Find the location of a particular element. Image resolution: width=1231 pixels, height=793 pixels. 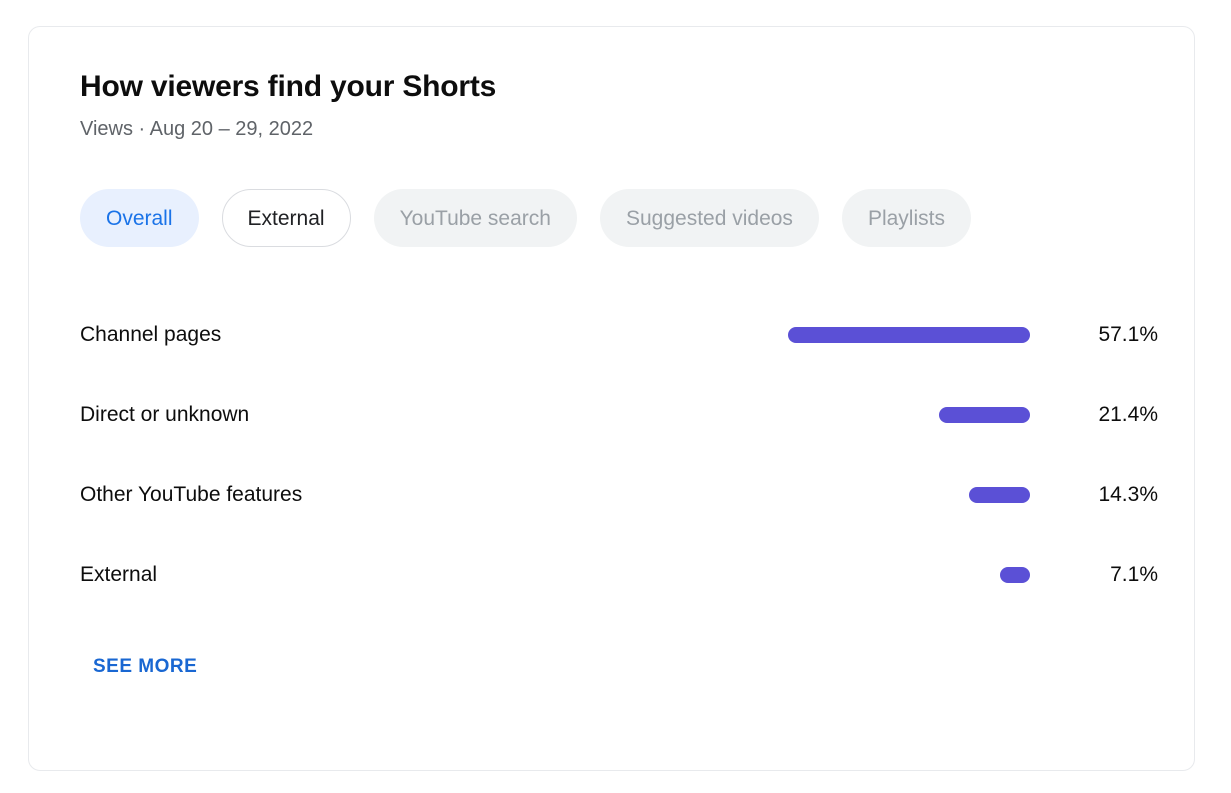

page-title: How viewers find your Shorts is located at coordinates (288, 86).